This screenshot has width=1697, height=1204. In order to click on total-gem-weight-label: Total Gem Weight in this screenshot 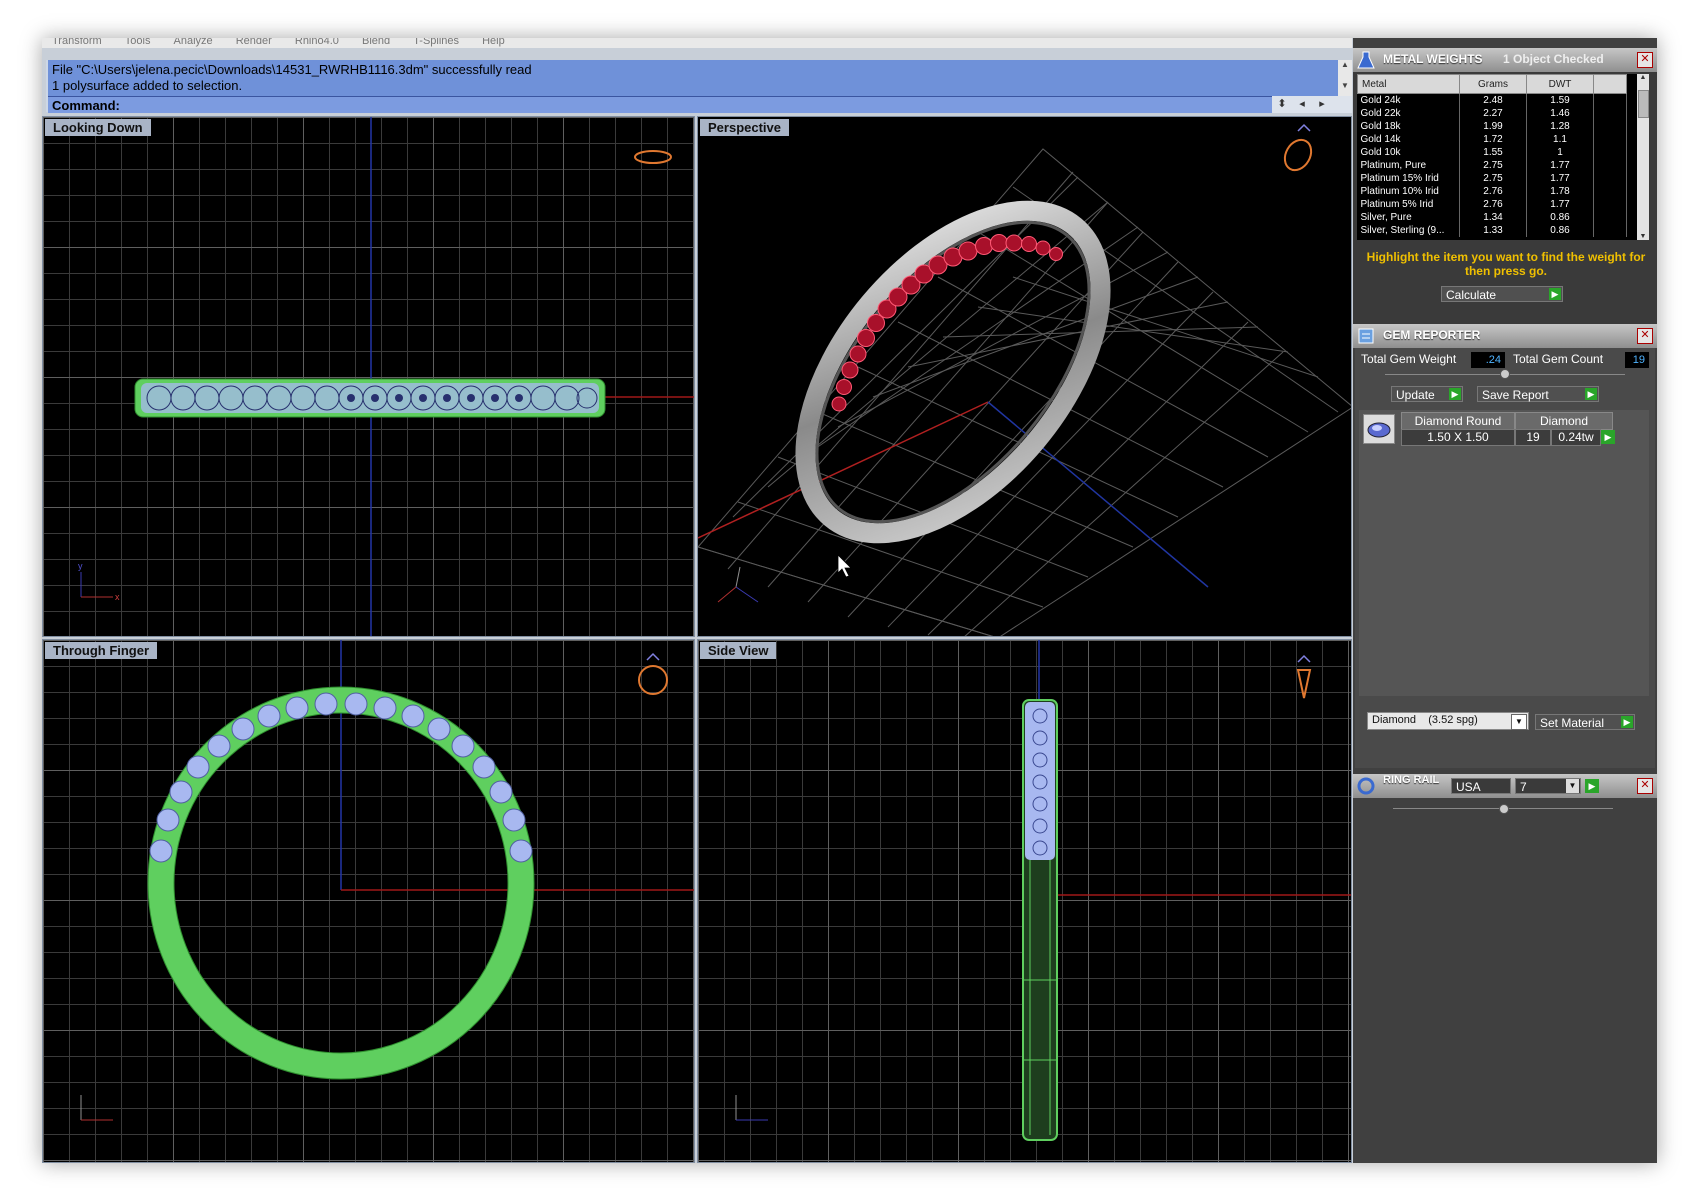, I will do `click(1409, 359)`.